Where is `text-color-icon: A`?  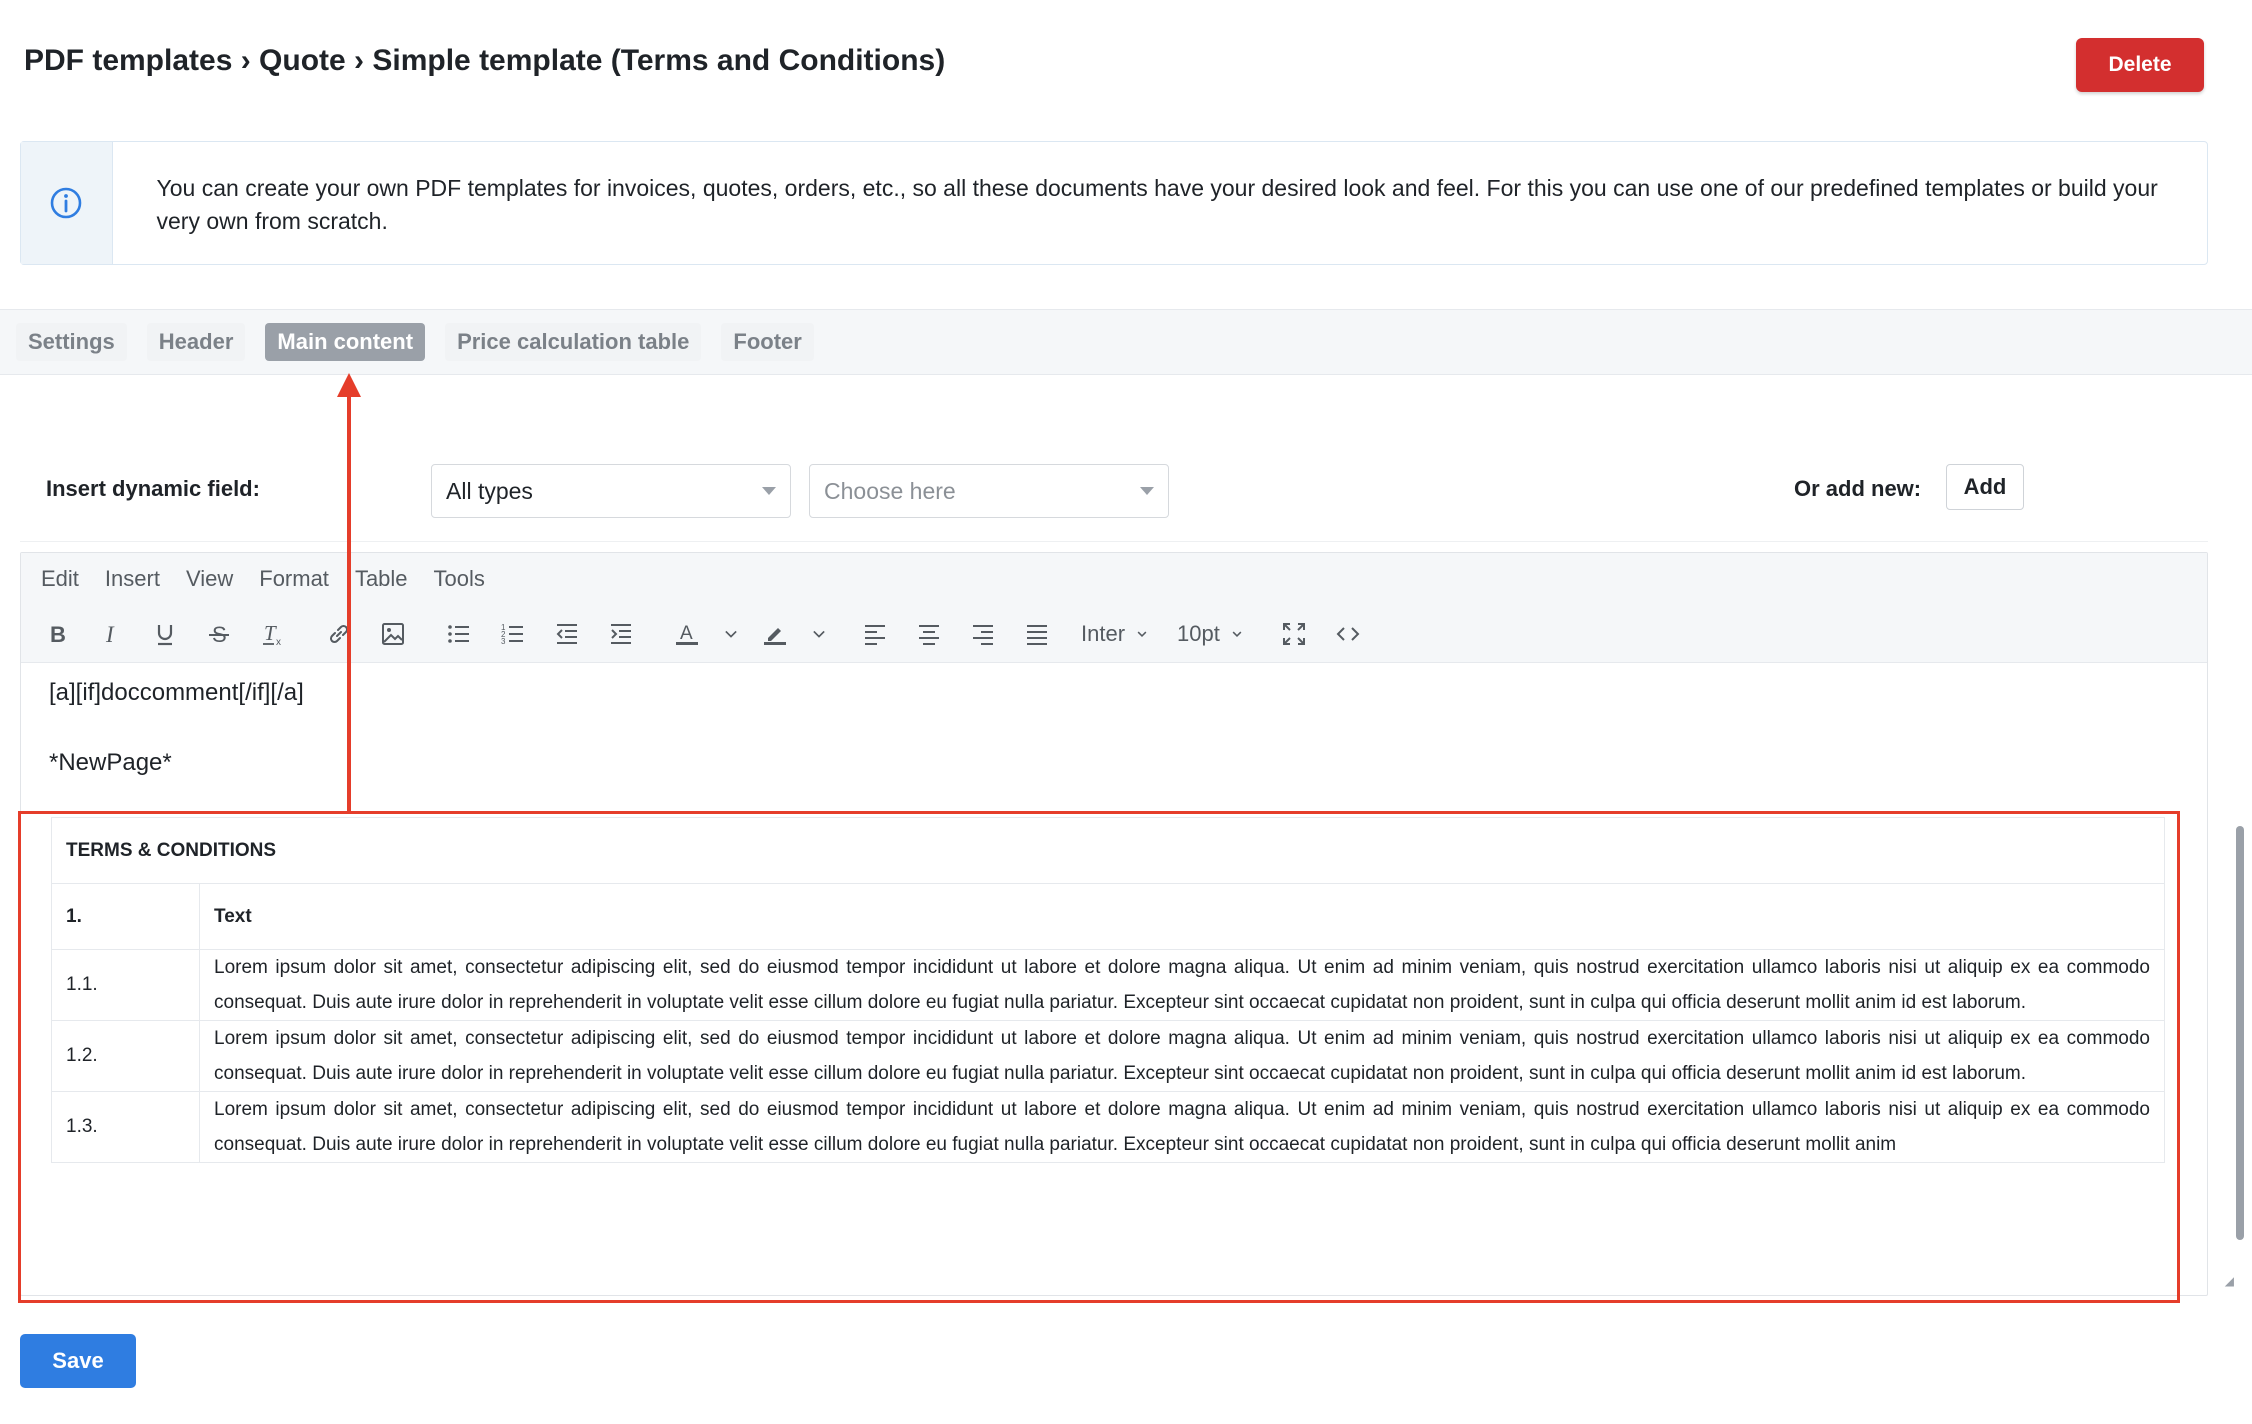
text-color-icon: A is located at coordinates (687, 634).